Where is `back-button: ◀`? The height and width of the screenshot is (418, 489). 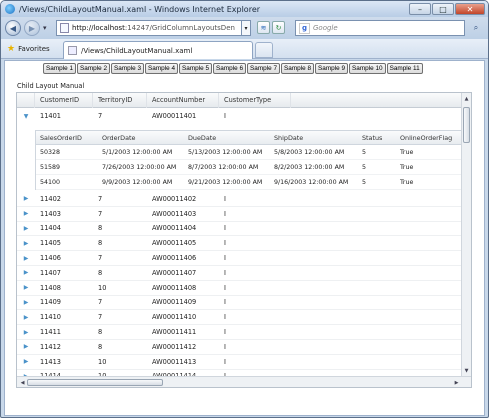
back-button: ◀ is located at coordinates (13, 28).